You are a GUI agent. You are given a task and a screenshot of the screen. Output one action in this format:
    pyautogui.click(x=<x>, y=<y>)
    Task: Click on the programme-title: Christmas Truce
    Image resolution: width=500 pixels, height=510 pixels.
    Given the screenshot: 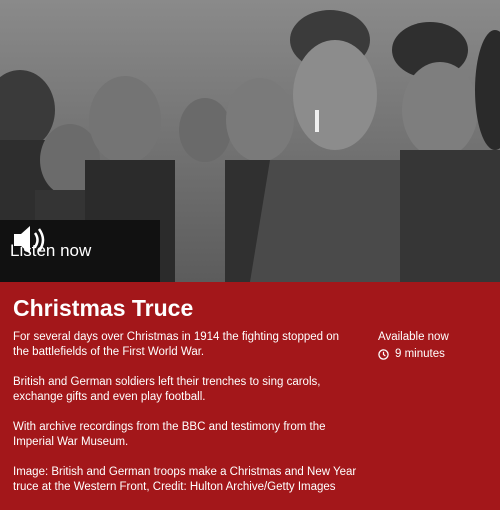 What is the action you would take?
    pyautogui.click(x=103, y=308)
    